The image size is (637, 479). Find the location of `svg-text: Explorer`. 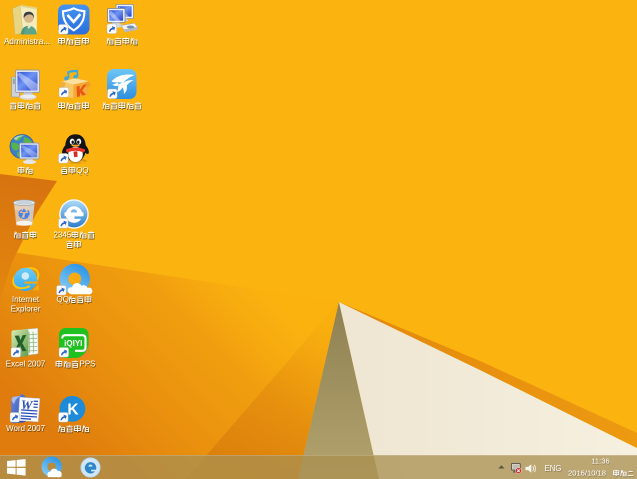

svg-text: Explorer is located at coordinates (26, 309).